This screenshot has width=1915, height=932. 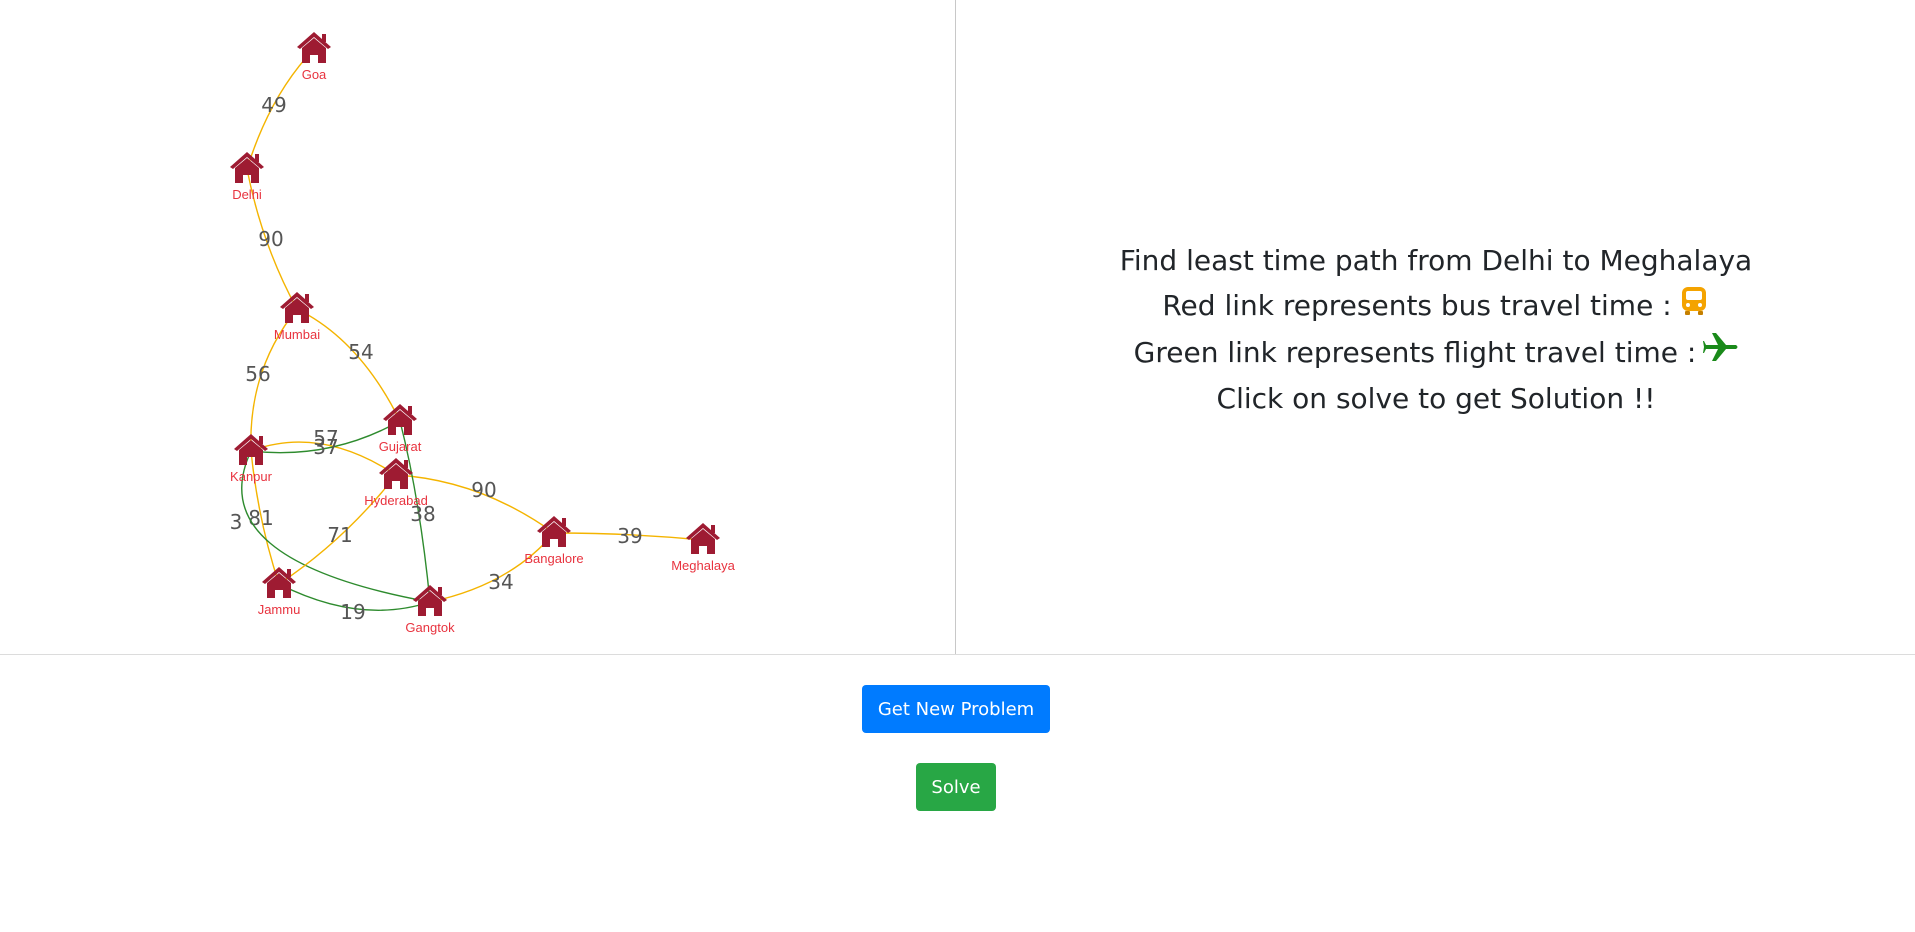 What do you see at coordinates (1436, 398) in the screenshot?
I see `solve-hint-text: Click on solve to get Solution !!` at bounding box center [1436, 398].